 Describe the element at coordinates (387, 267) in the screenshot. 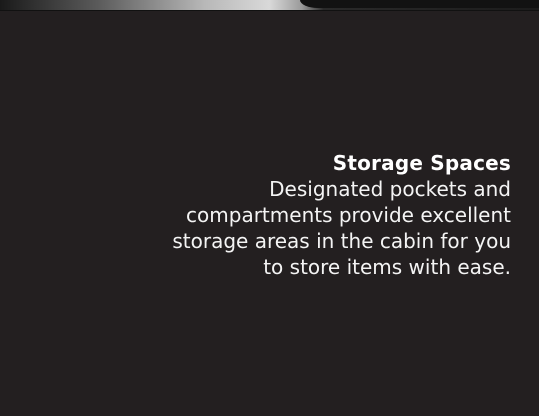

I see `feature-description-line: to store items with ease.` at that location.